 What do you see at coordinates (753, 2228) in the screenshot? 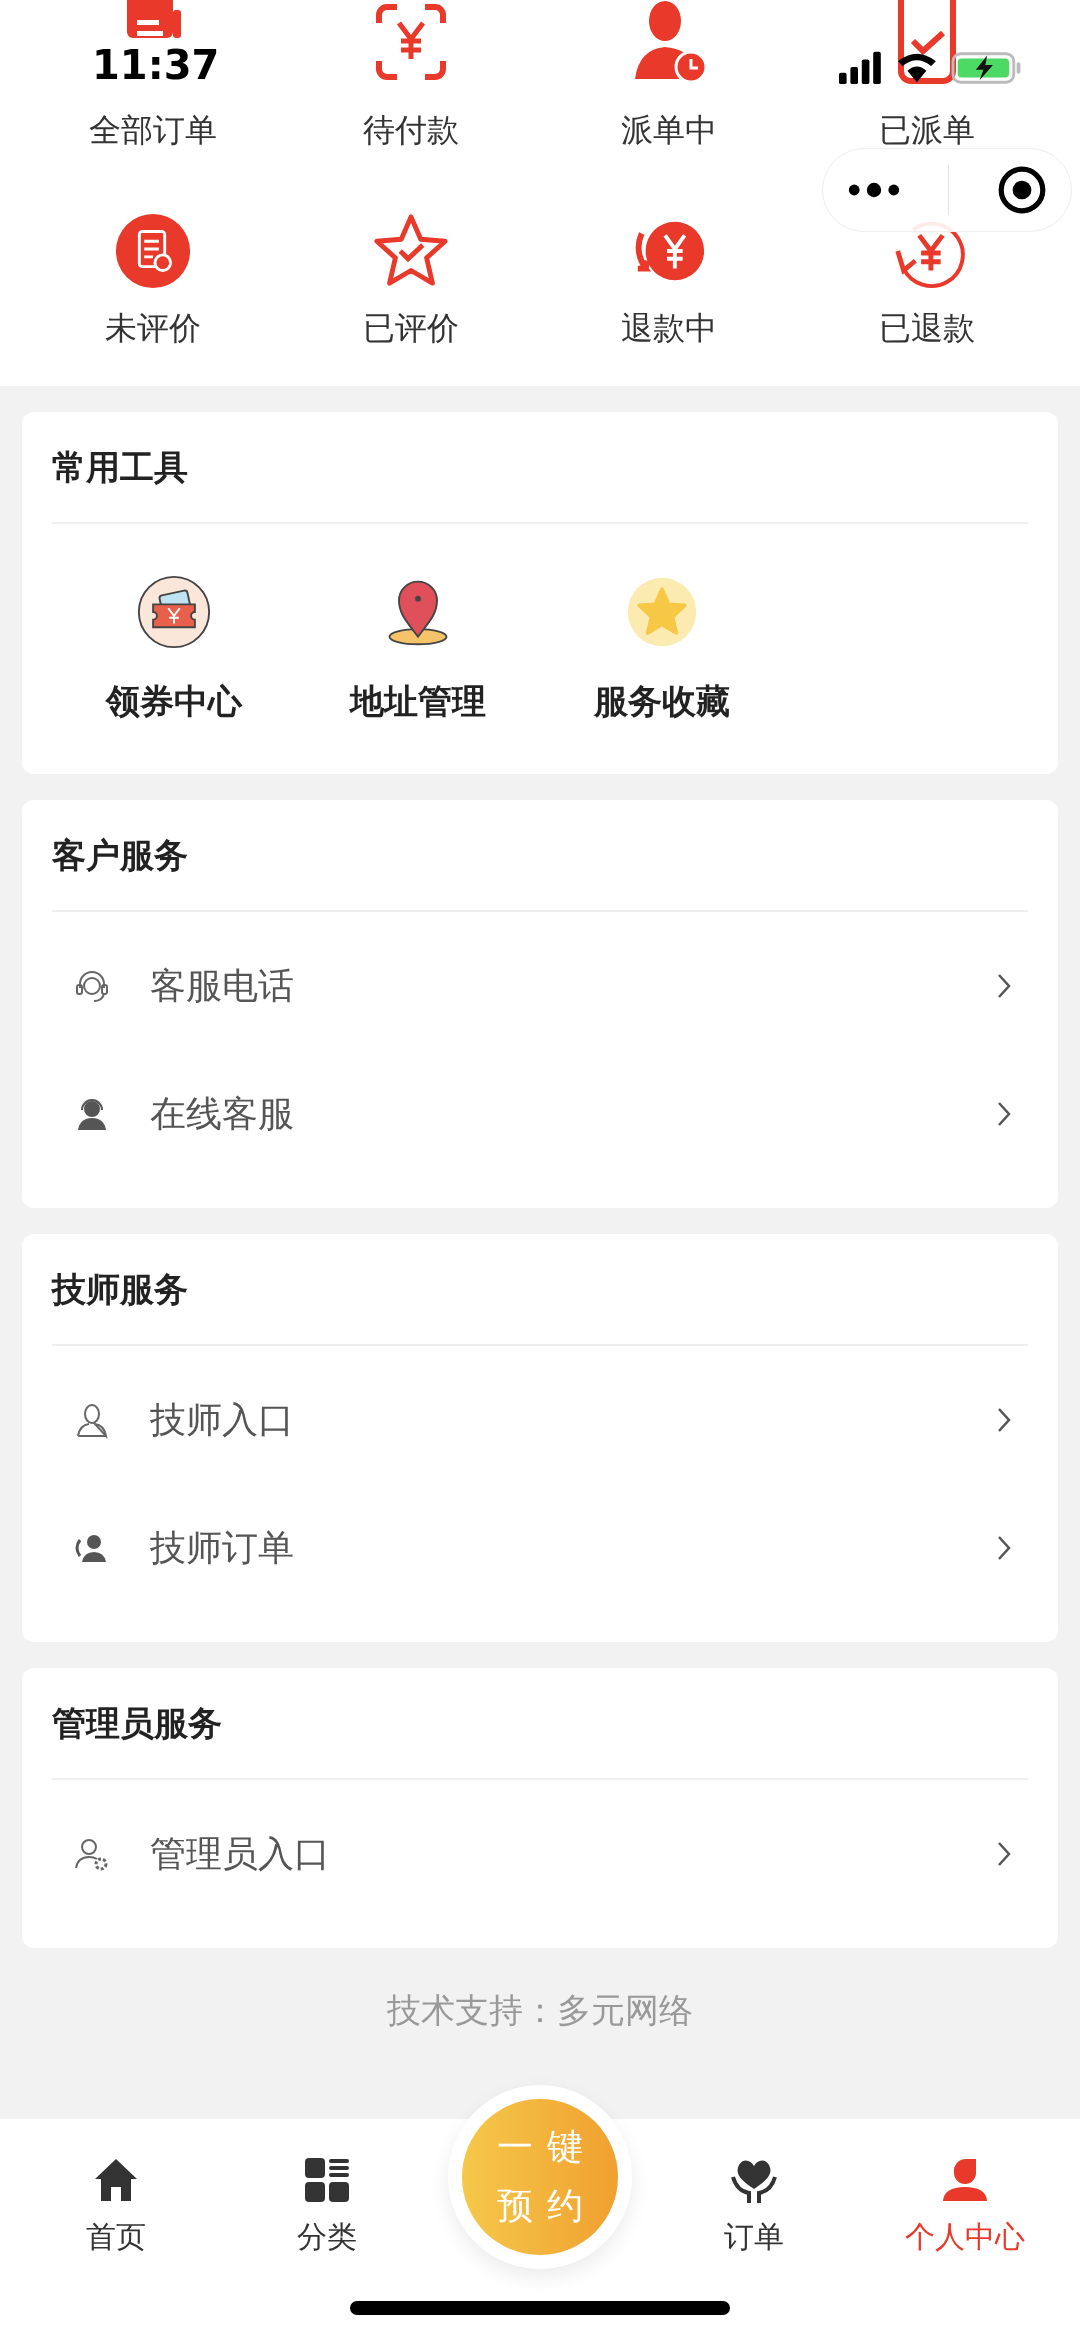
I see `tab-item: 订单` at bounding box center [753, 2228].